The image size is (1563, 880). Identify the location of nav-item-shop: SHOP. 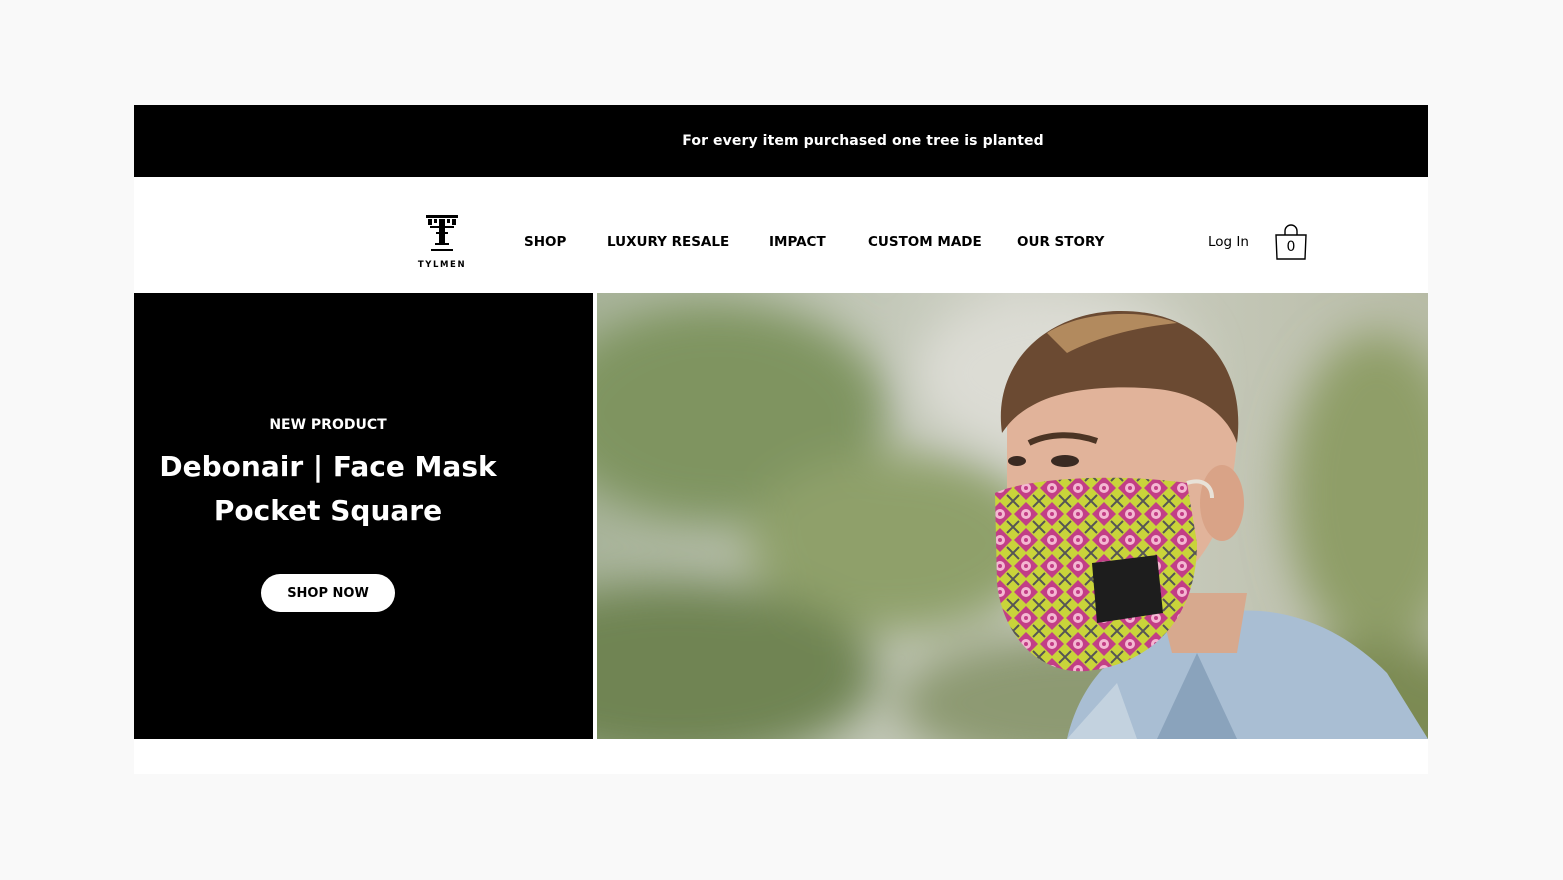
(545, 242).